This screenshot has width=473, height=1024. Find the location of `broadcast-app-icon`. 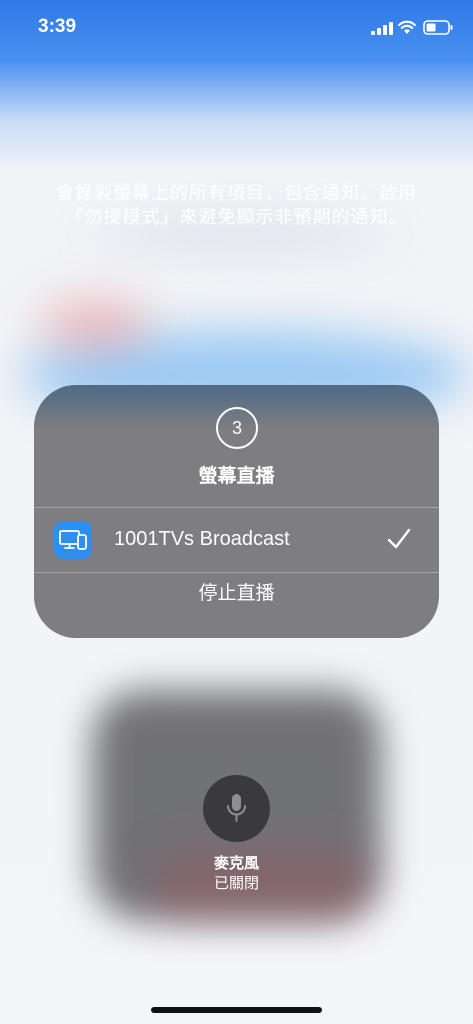

broadcast-app-icon is located at coordinates (73, 540).